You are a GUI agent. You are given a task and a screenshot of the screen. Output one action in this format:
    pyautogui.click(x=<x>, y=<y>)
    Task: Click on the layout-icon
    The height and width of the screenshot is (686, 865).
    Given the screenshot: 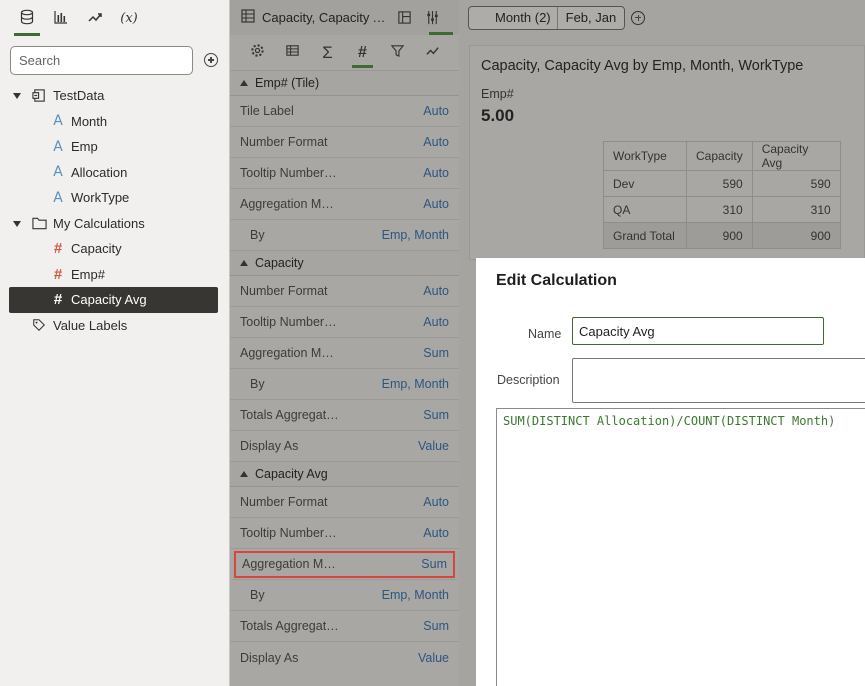 What is the action you would take?
    pyautogui.click(x=404, y=18)
    